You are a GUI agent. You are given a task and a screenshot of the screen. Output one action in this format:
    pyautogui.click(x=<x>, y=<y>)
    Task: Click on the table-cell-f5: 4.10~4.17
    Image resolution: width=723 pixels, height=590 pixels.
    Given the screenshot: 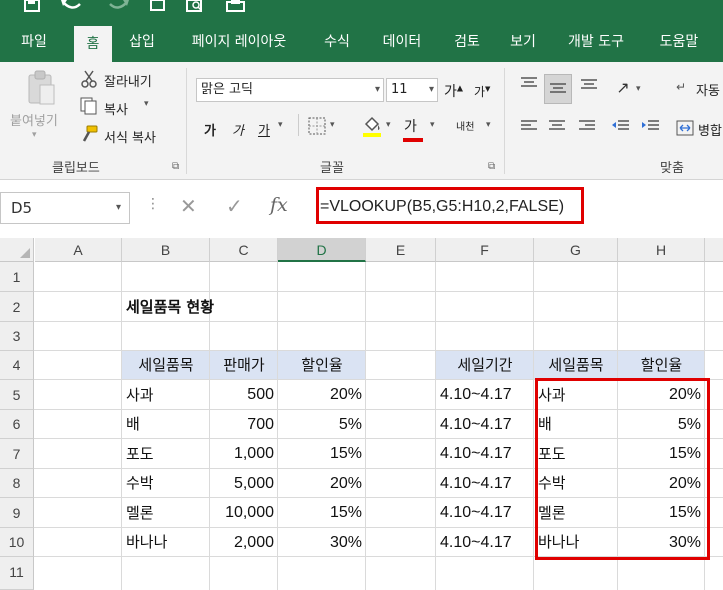 What is the action you would take?
    pyautogui.click(x=485, y=395)
    